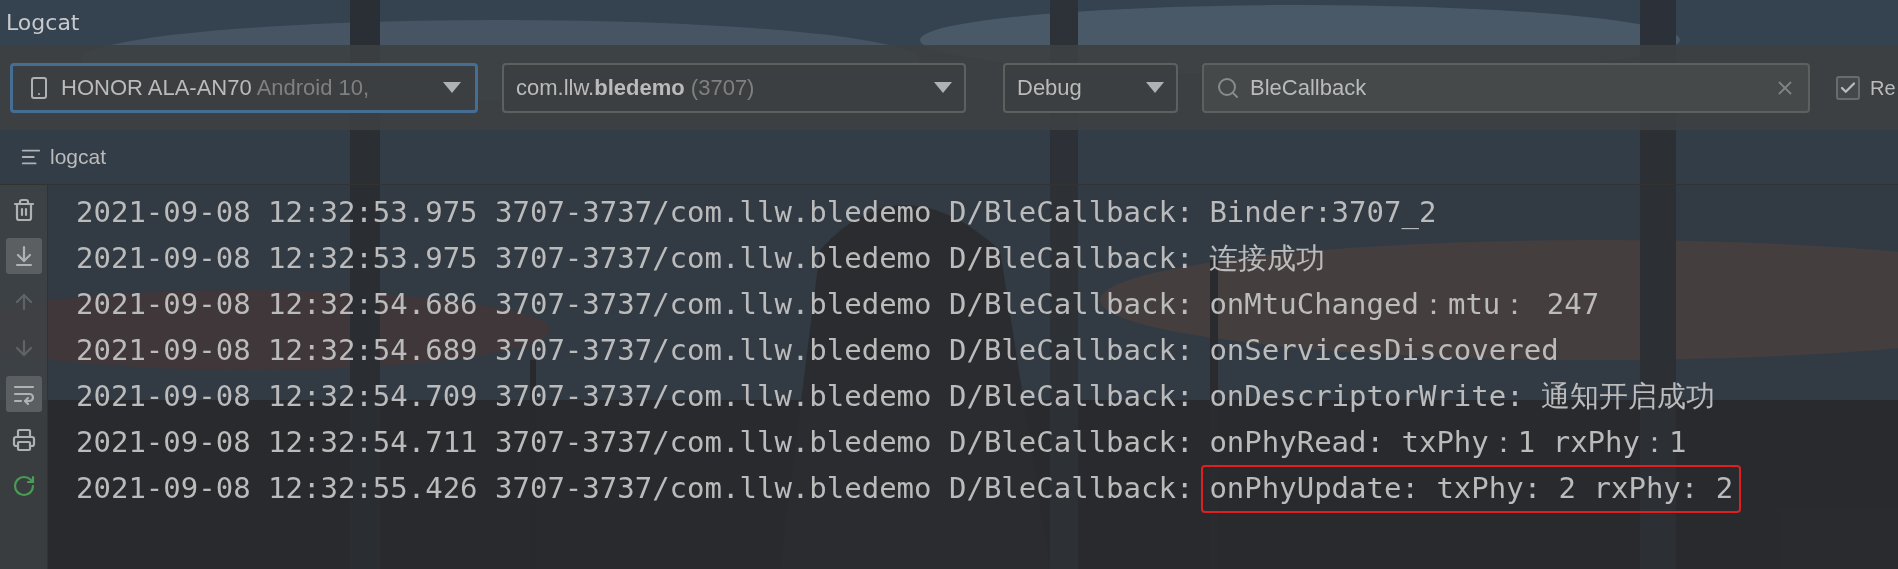  What do you see at coordinates (23, 394) in the screenshot?
I see `wrap-icon` at bounding box center [23, 394].